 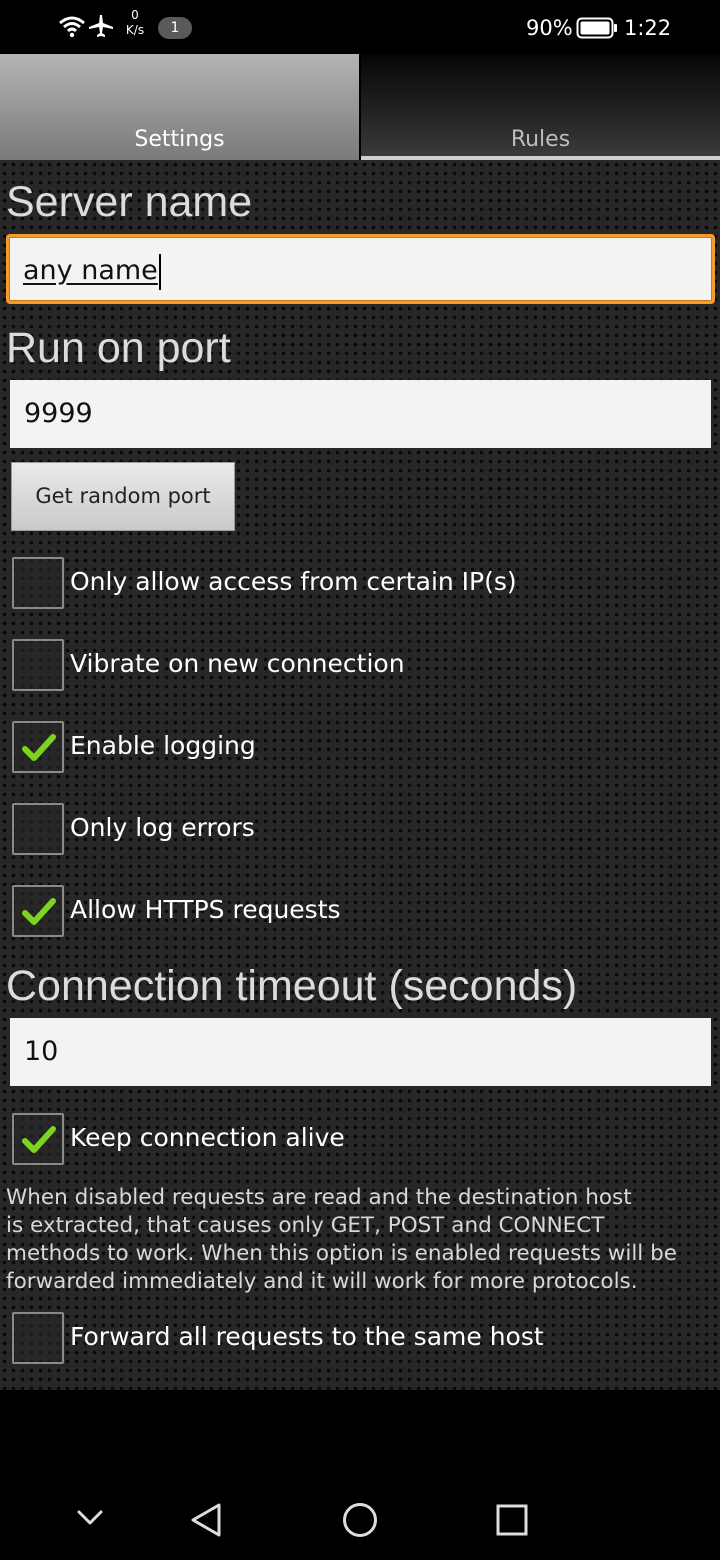 What do you see at coordinates (360, 831) in the screenshot?
I see `option-only-log-errors: Only log errors` at bounding box center [360, 831].